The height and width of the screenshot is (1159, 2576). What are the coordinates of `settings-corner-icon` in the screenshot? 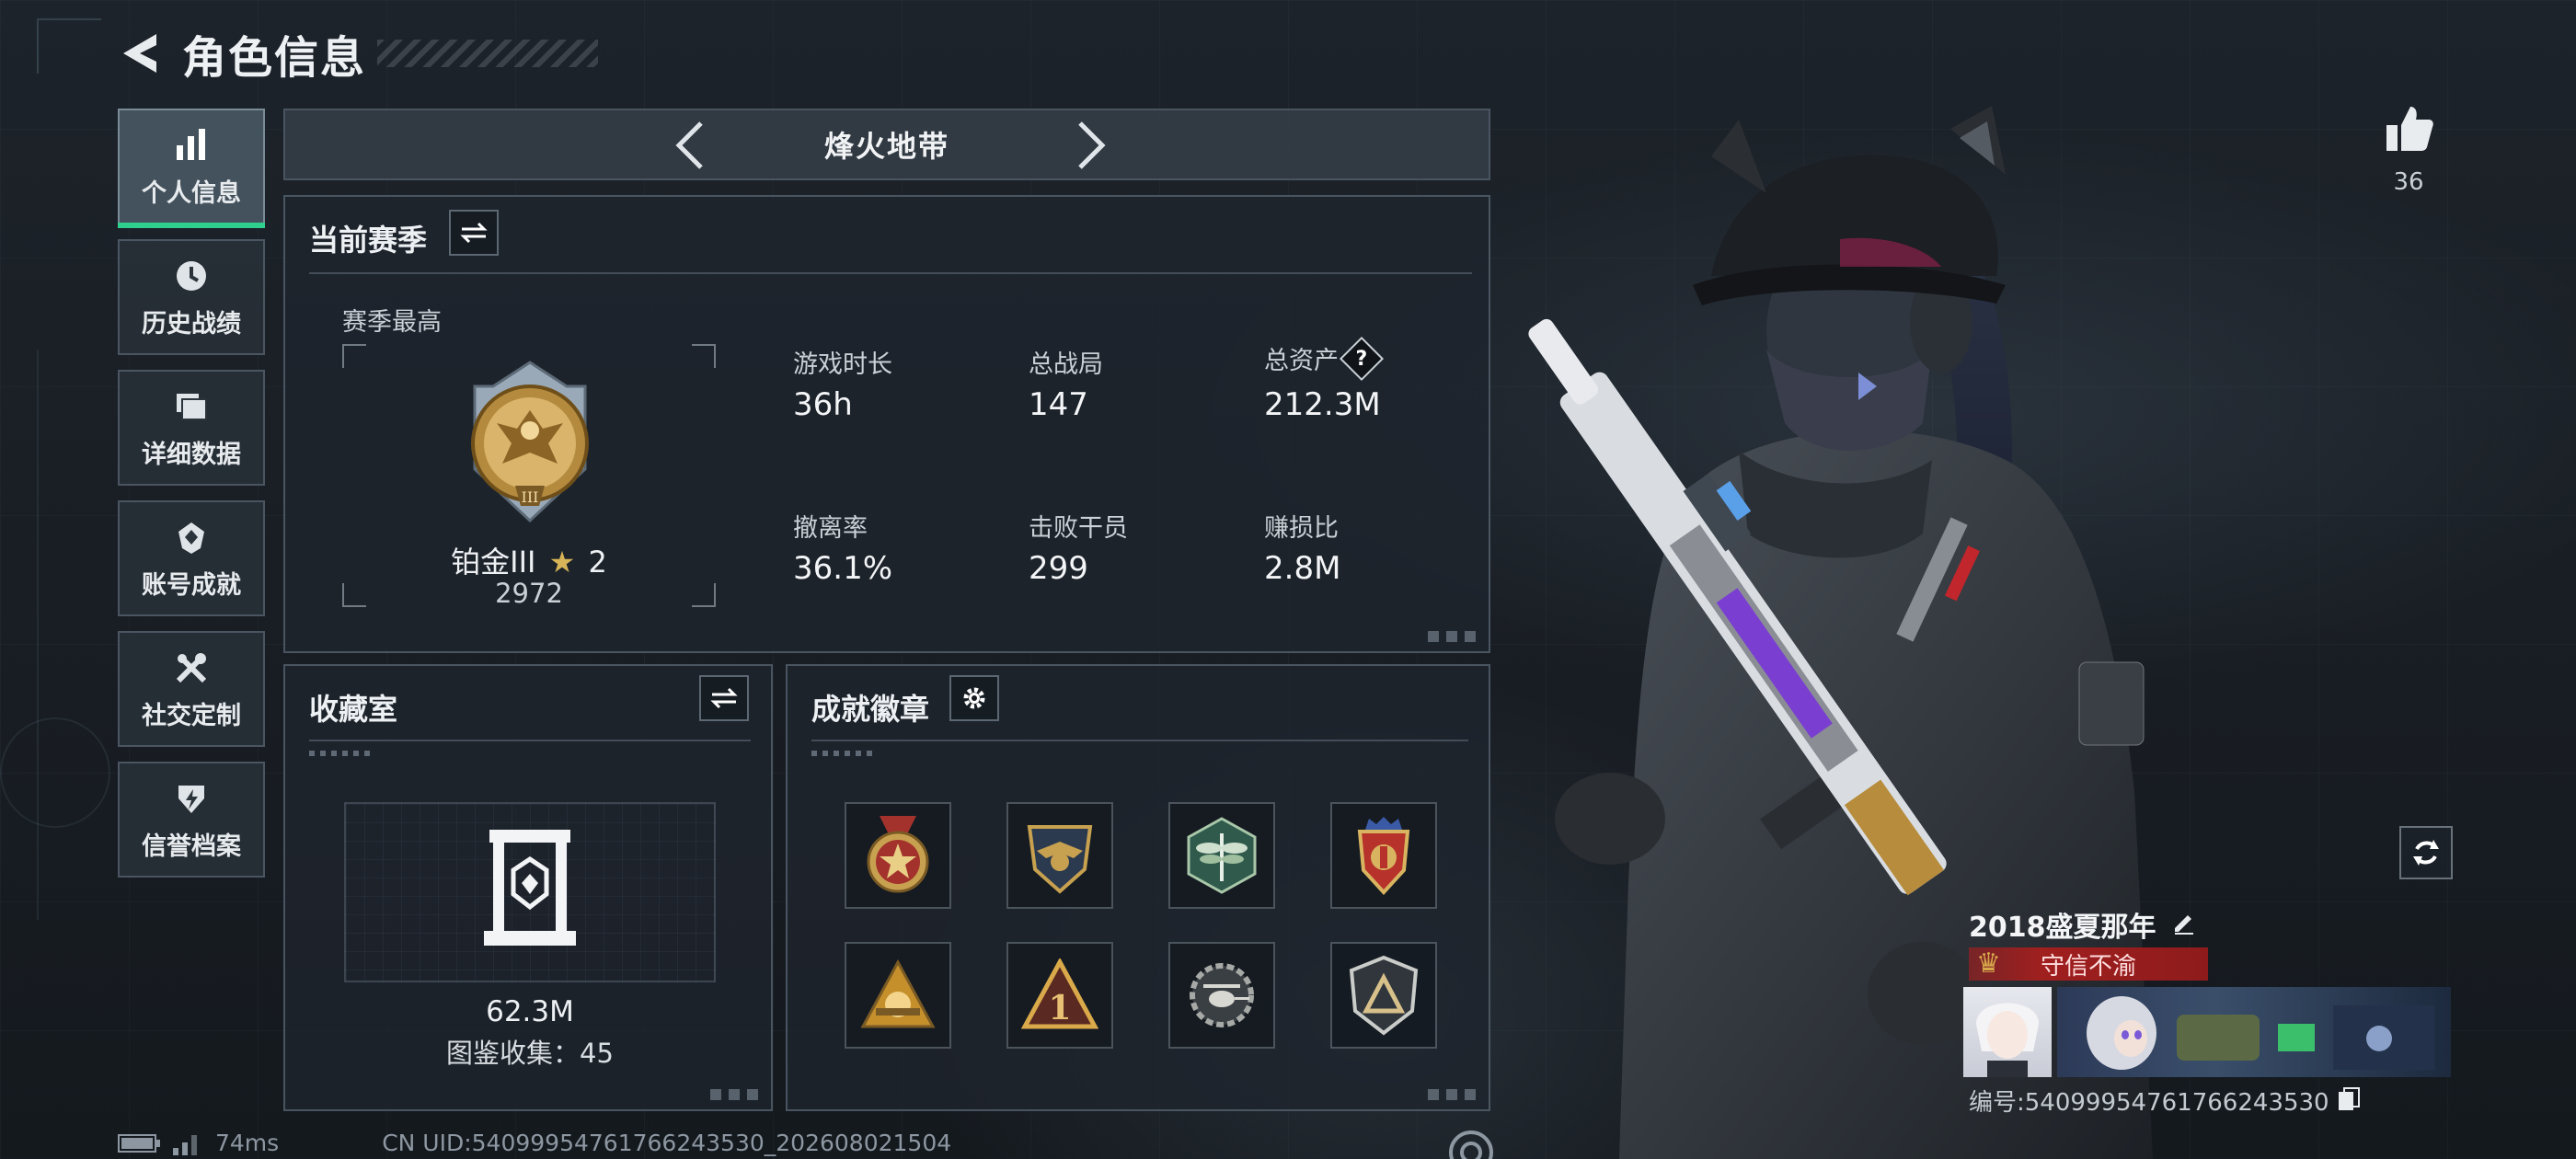 It's located at (1471, 1141).